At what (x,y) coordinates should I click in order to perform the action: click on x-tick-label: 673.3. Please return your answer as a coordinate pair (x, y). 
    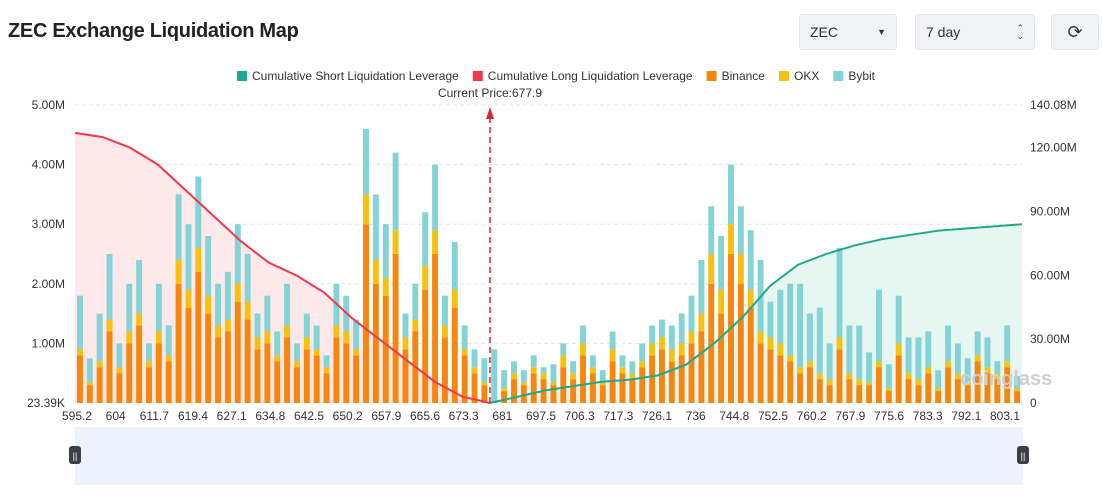
    Looking at the image, I should click on (464, 416).